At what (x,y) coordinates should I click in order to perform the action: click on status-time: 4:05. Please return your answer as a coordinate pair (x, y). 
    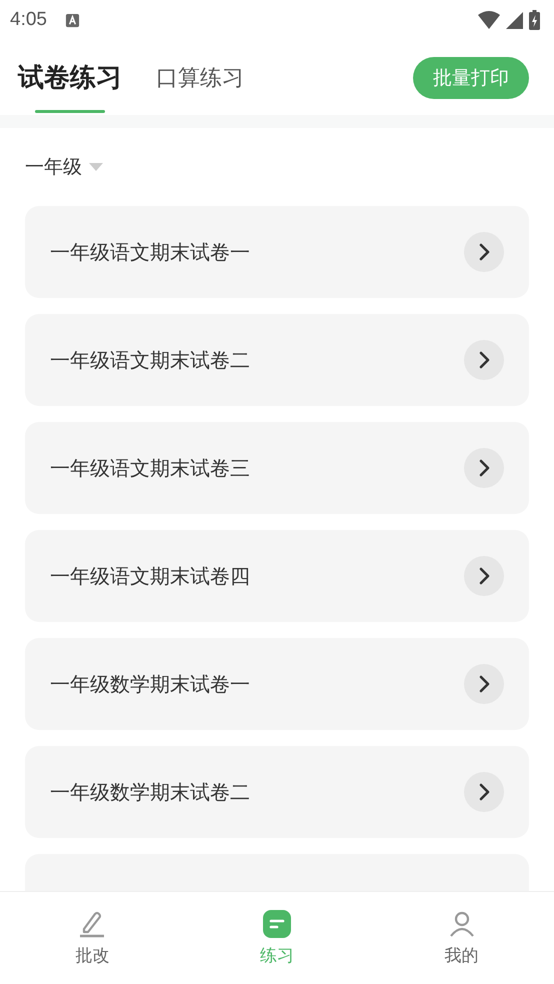
    Looking at the image, I should click on (28, 20).